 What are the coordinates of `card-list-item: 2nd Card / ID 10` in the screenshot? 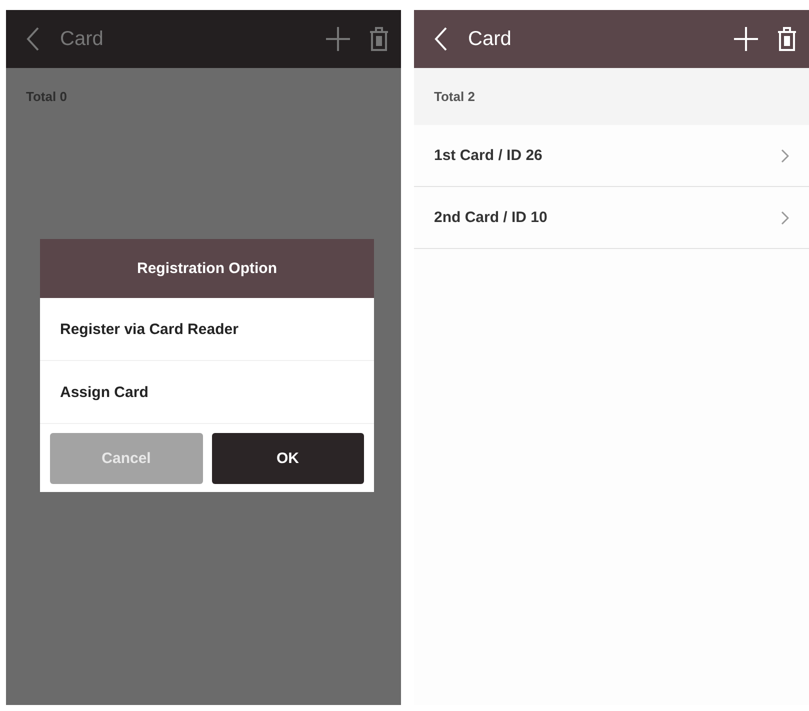 It's located at (611, 218).